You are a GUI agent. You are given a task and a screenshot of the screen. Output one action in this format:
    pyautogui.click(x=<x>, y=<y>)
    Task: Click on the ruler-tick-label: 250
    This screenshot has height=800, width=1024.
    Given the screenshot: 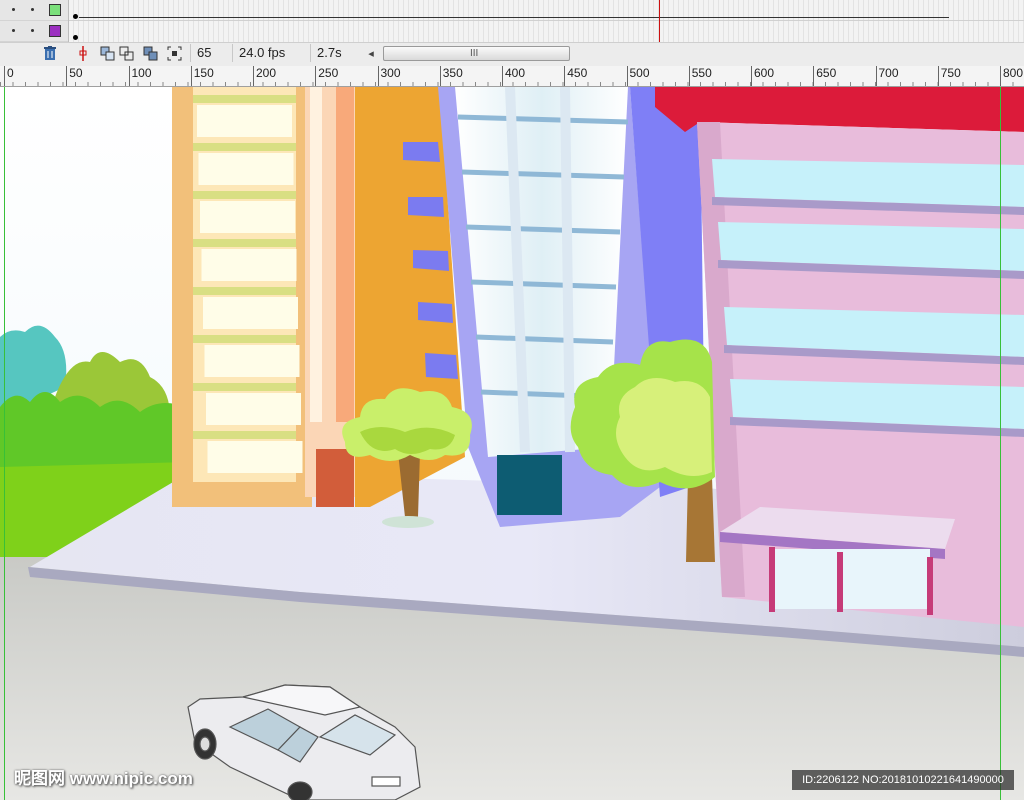 What is the action you would take?
    pyautogui.click(x=326, y=76)
    